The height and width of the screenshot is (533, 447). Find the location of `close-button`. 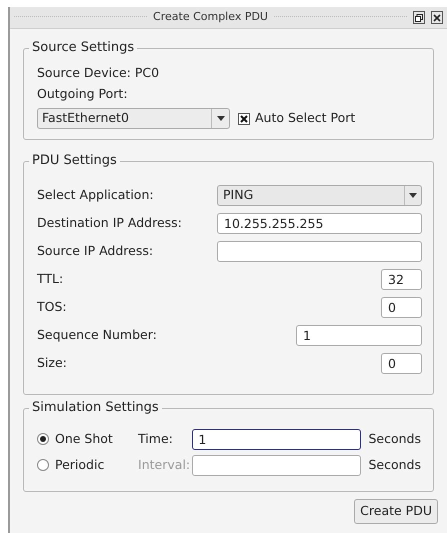

close-button is located at coordinates (437, 17).